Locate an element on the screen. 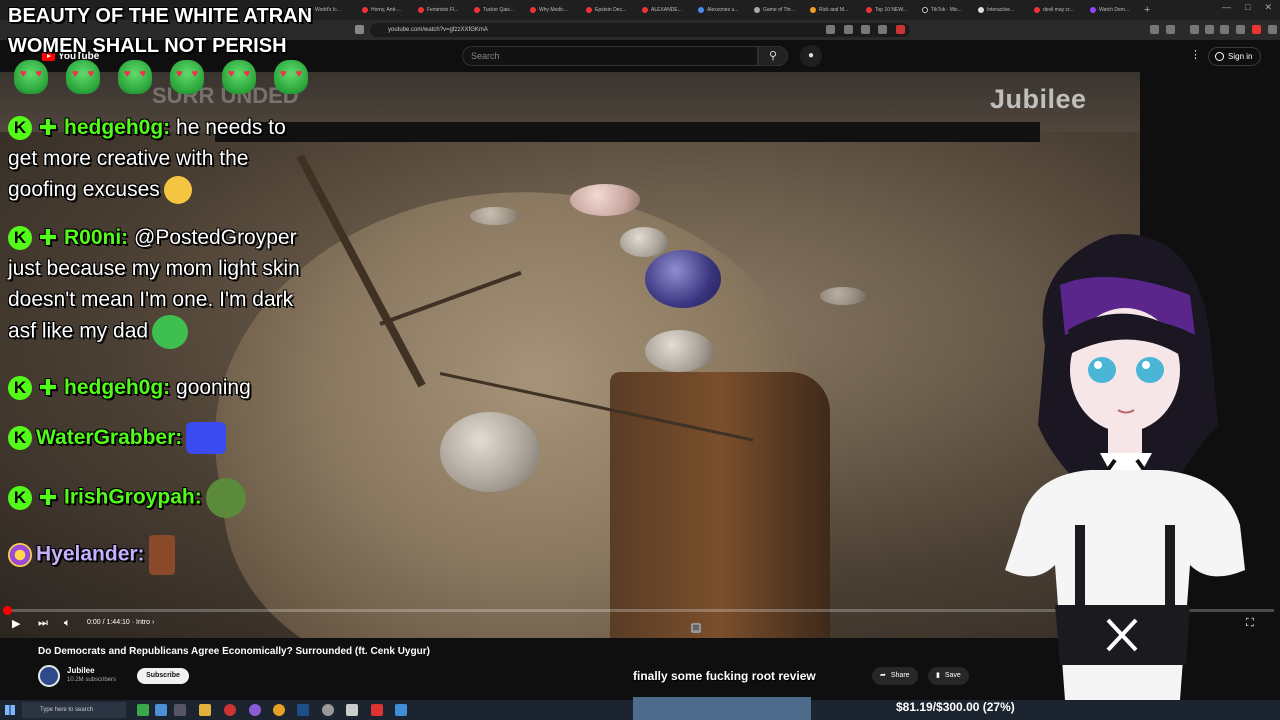 The width and height of the screenshot is (1280, 720). search-input: Search is located at coordinates (610, 56).